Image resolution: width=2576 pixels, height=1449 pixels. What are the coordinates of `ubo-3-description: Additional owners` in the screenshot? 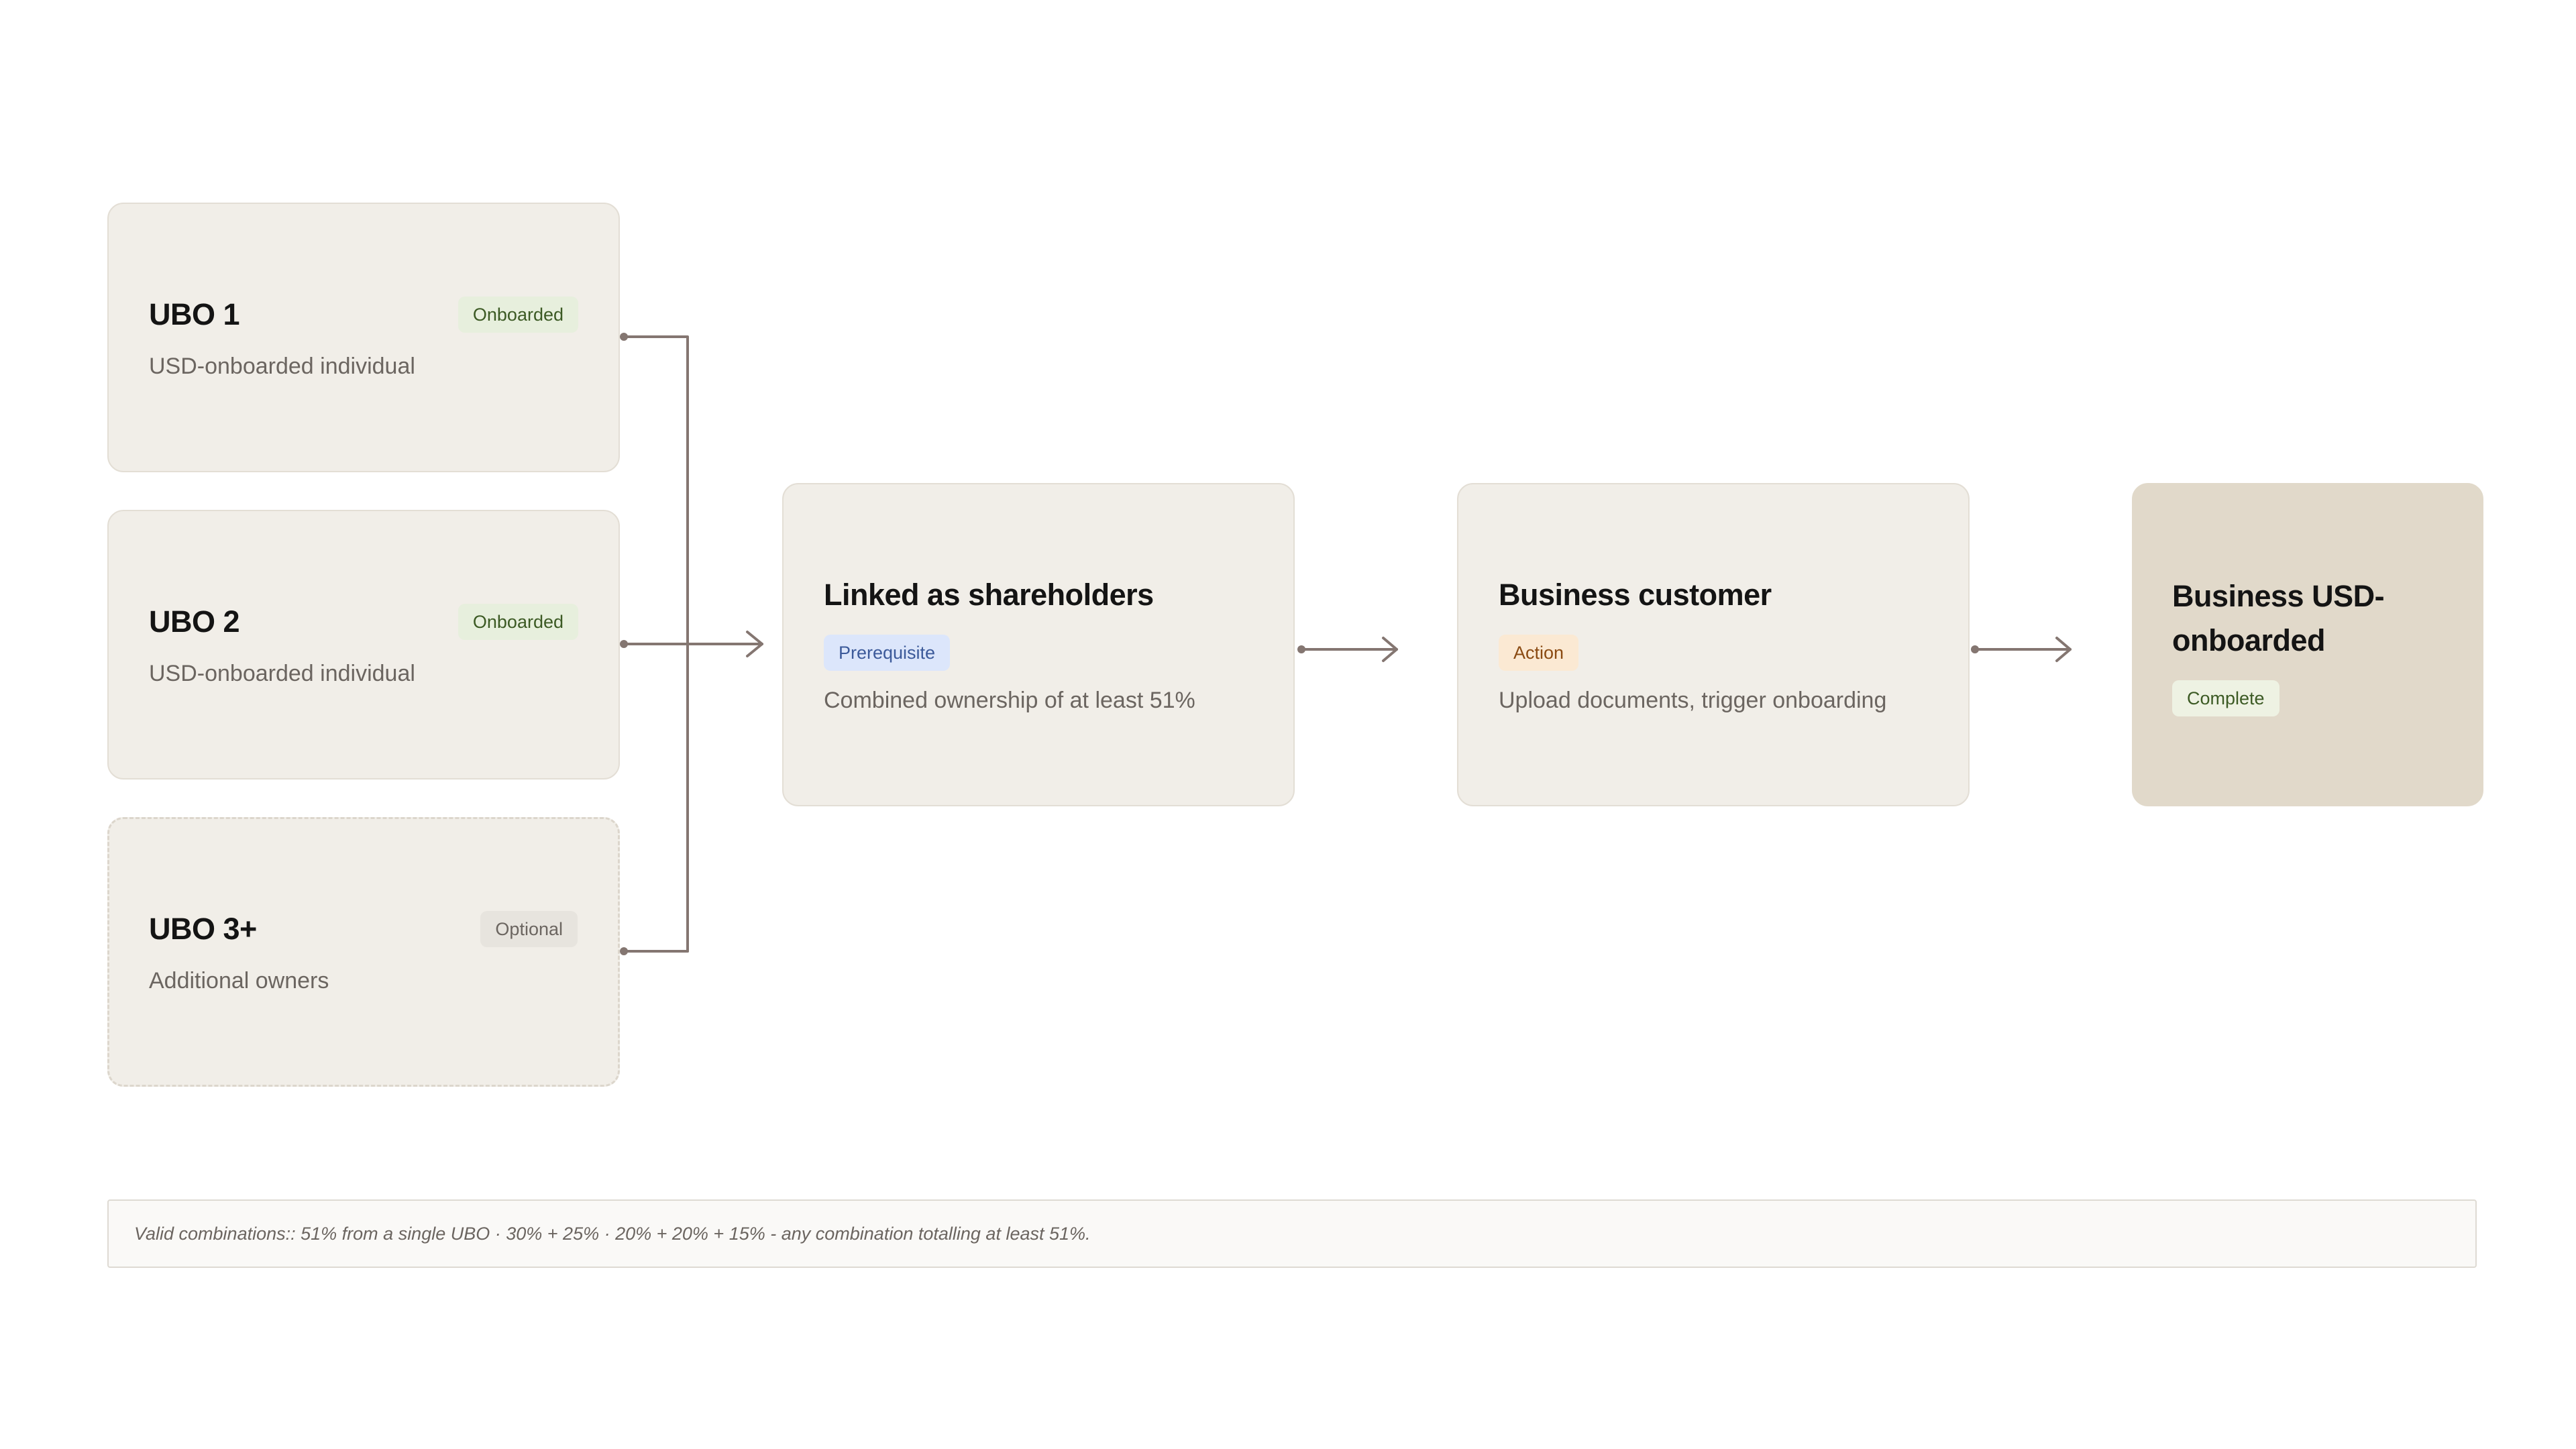 It's located at (239, 981).